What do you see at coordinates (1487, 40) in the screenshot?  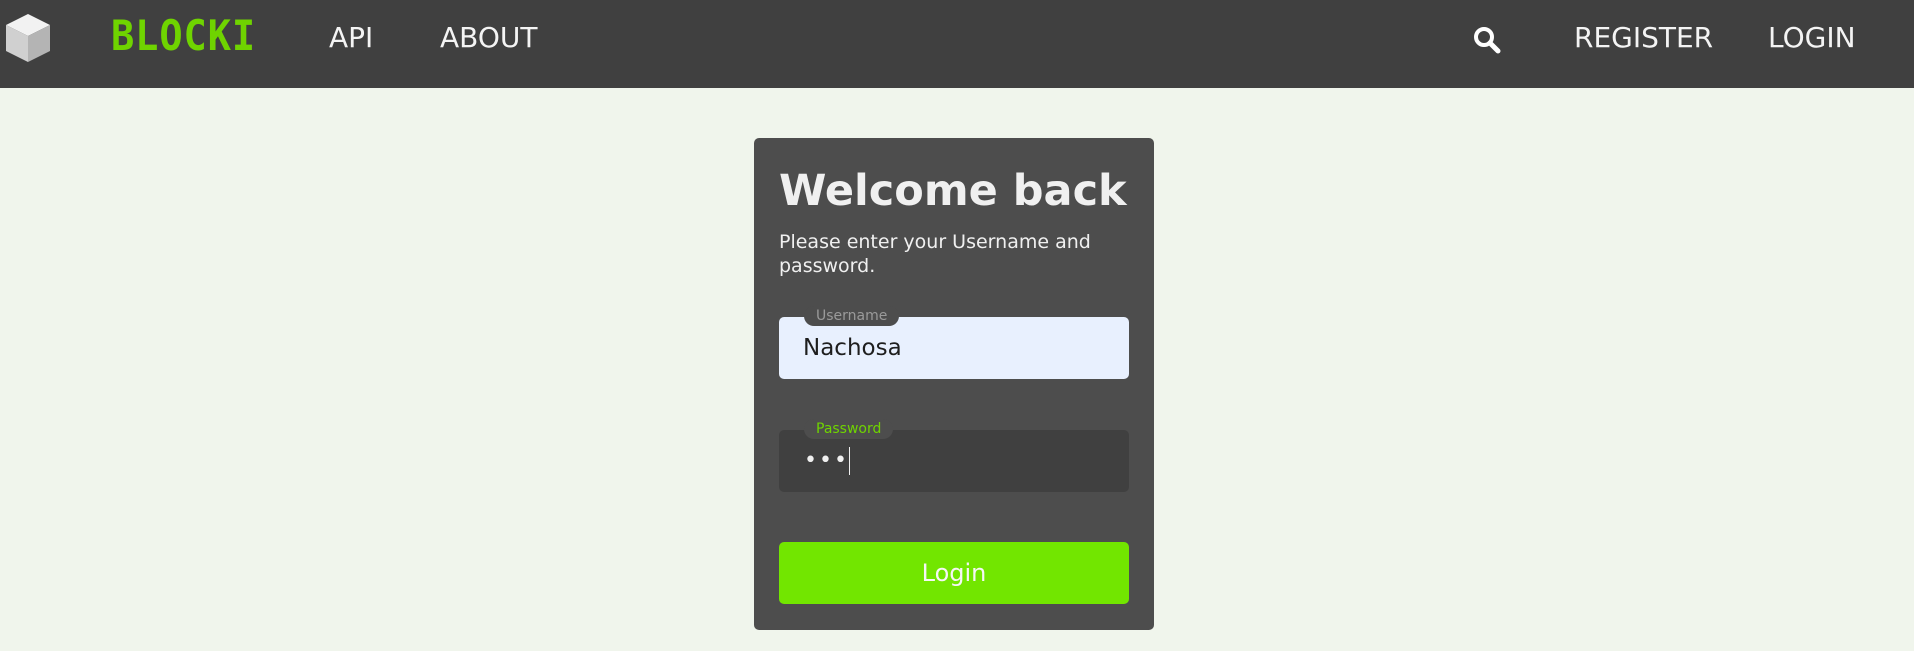 I see `search-icon` at bounding box center [1487, 40].